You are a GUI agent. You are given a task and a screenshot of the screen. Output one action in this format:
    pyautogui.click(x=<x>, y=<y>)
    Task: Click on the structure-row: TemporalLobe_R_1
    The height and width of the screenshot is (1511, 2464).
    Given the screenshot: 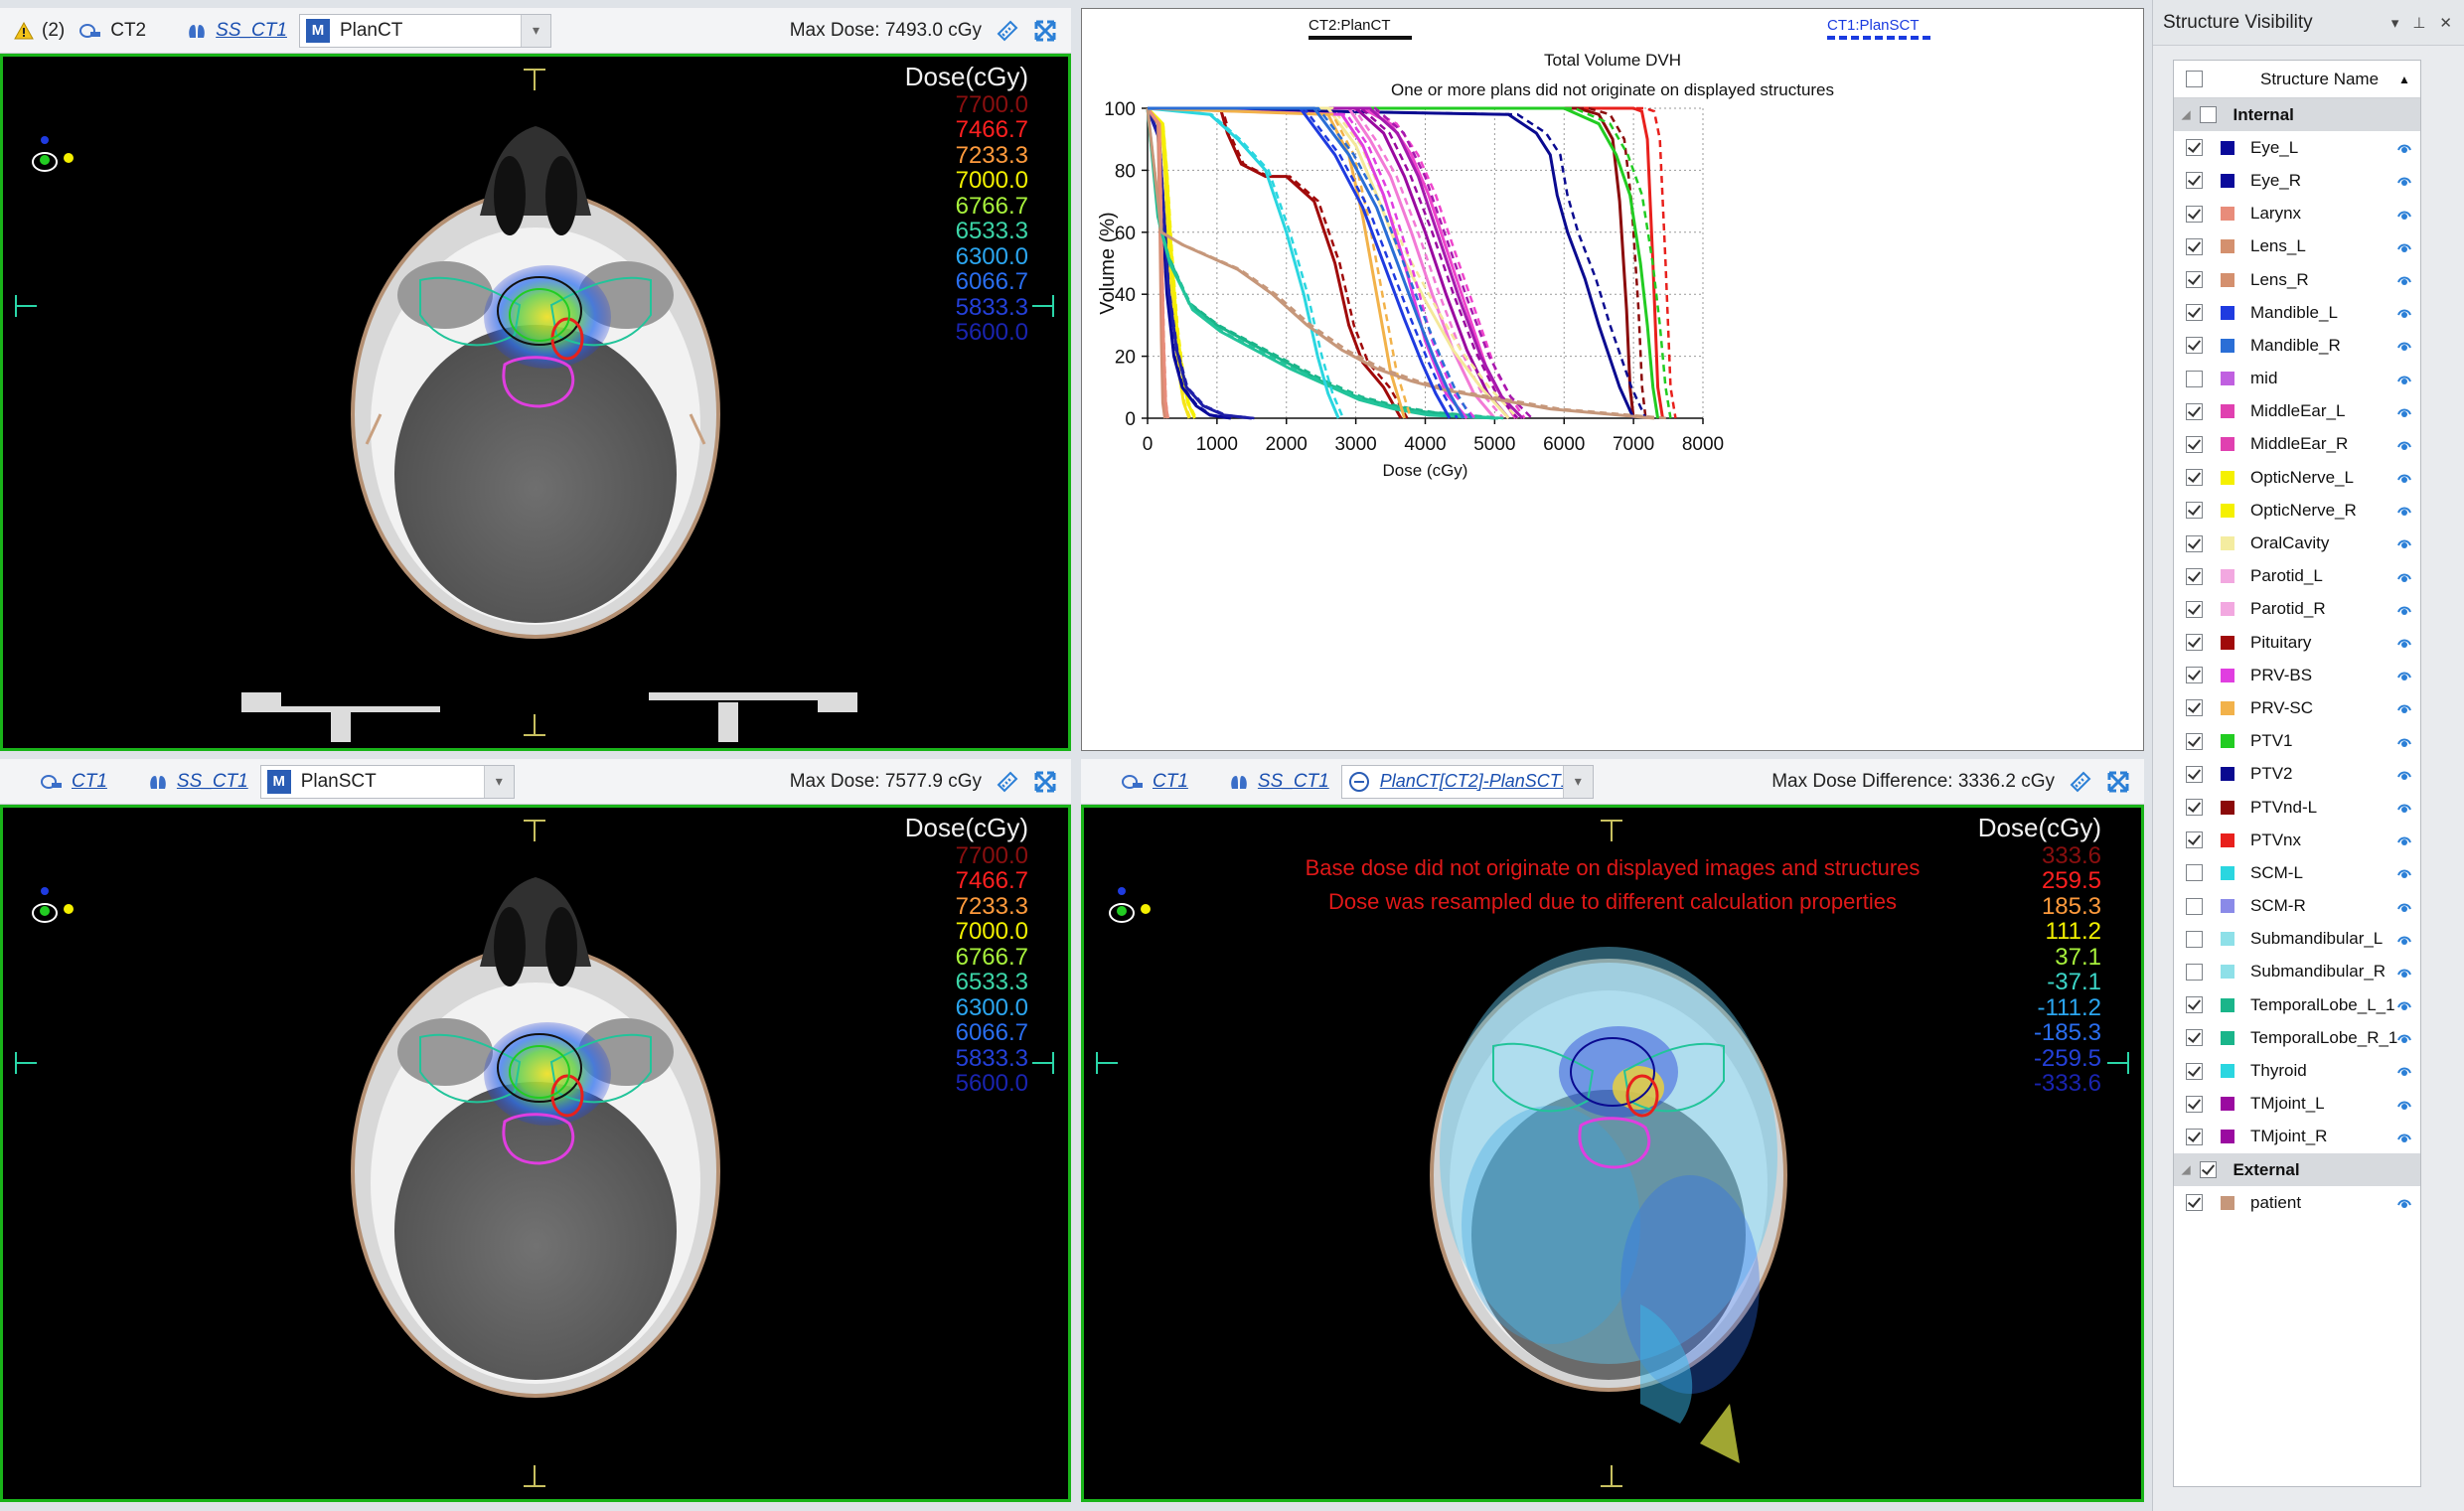 What is the action you would take?
    pyautogui.click(x=2297, y=1037)
    